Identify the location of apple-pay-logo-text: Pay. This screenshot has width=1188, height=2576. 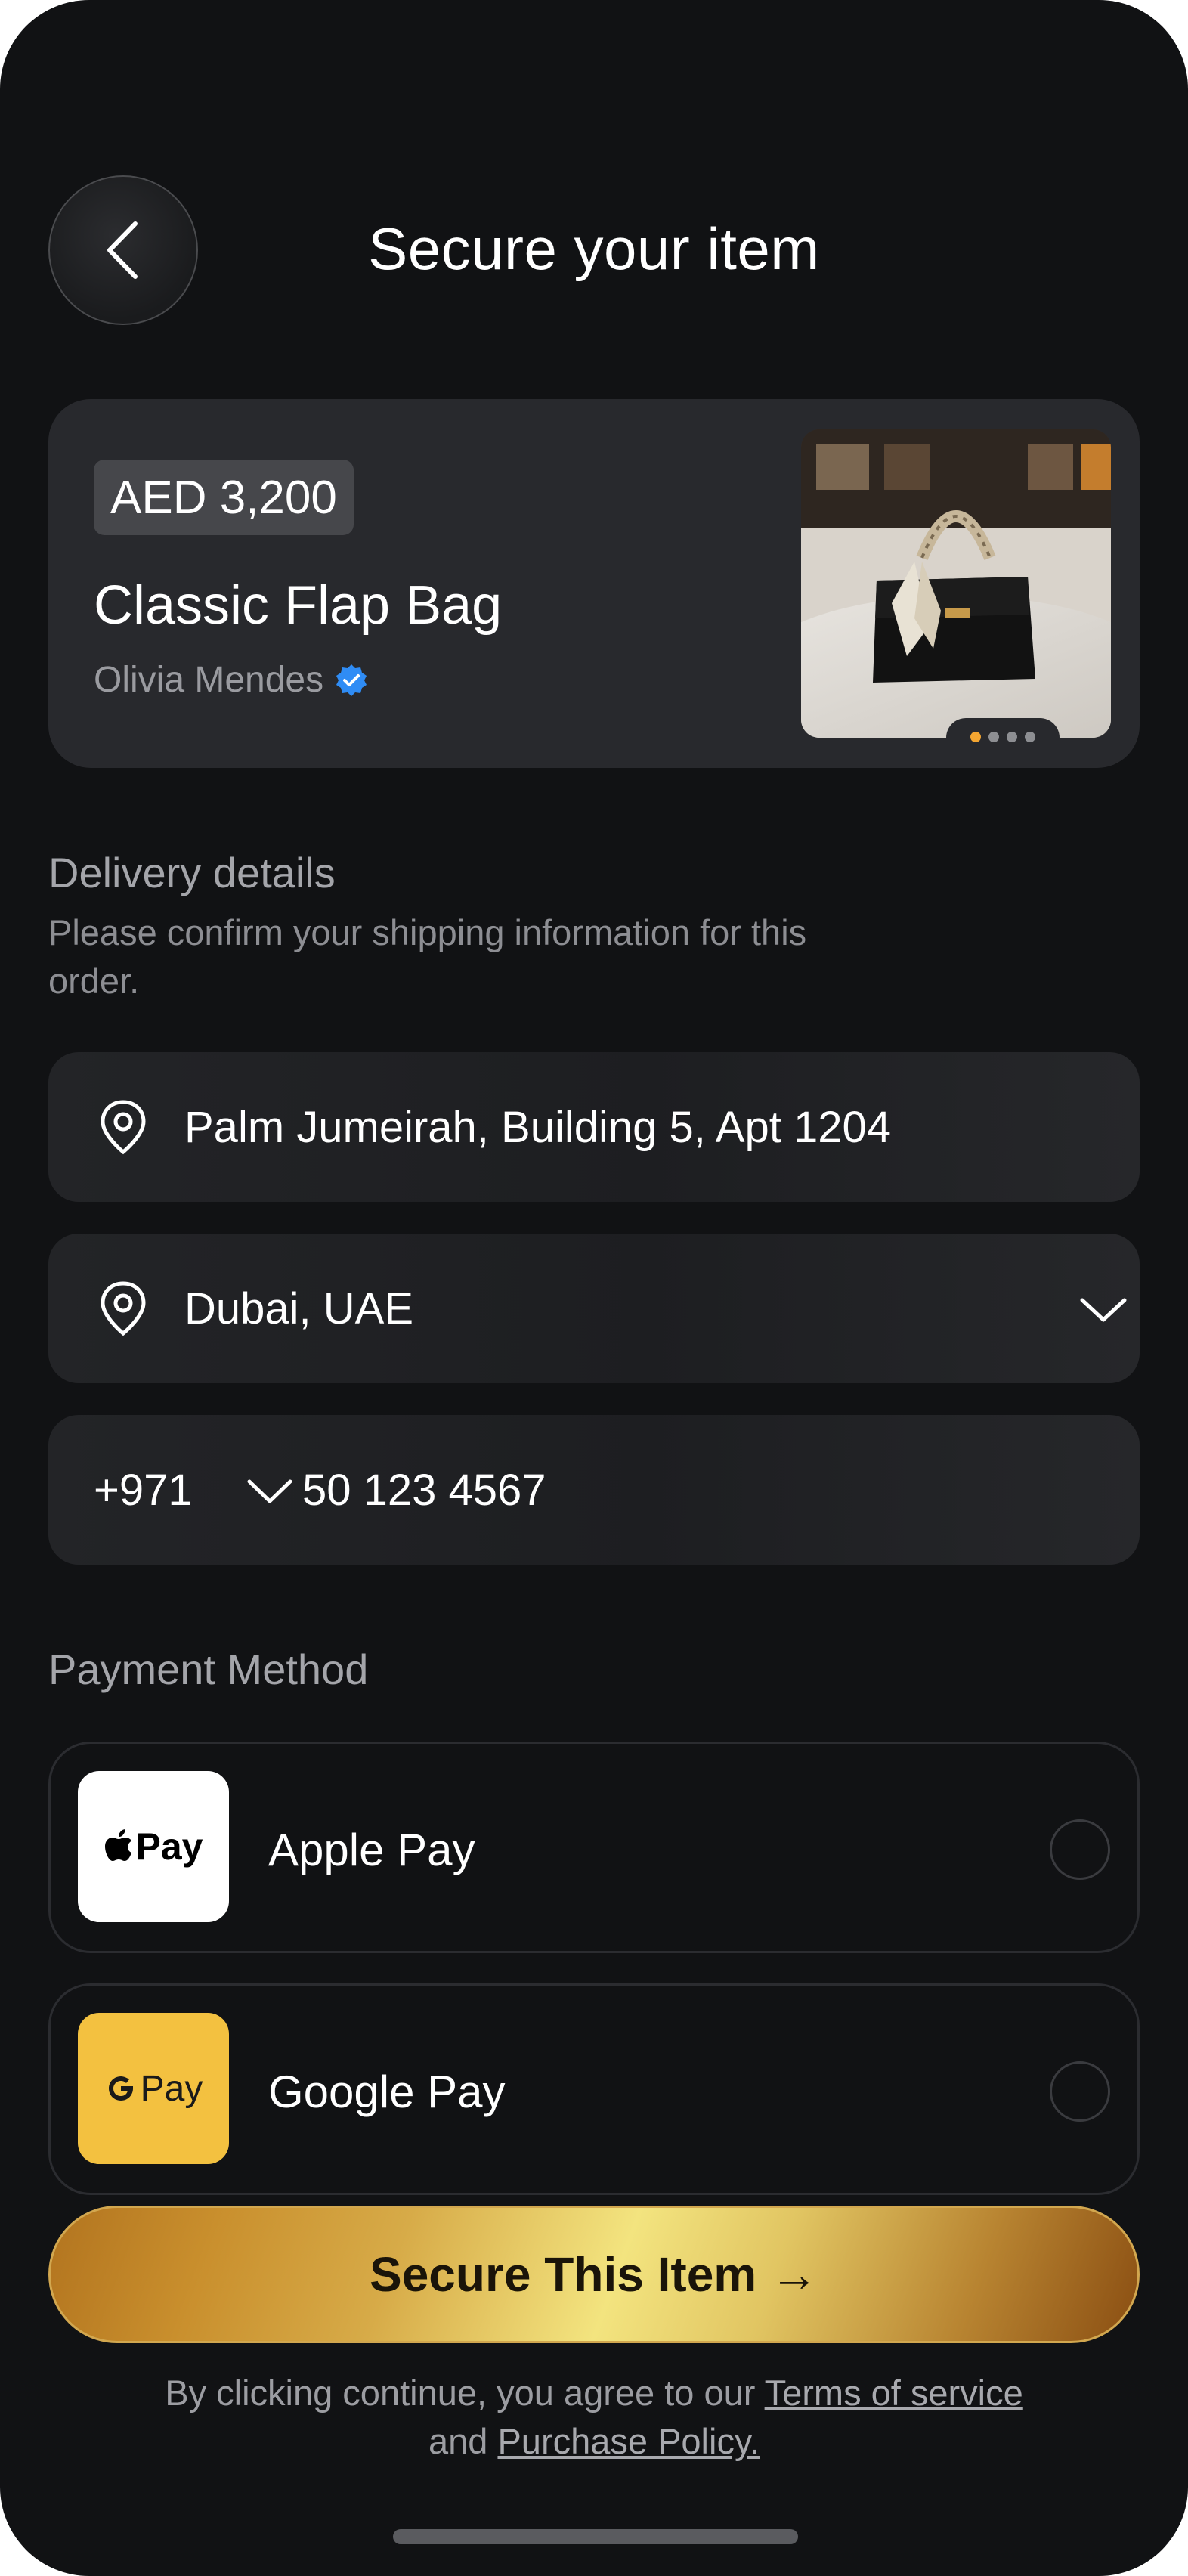
(169, 1846).